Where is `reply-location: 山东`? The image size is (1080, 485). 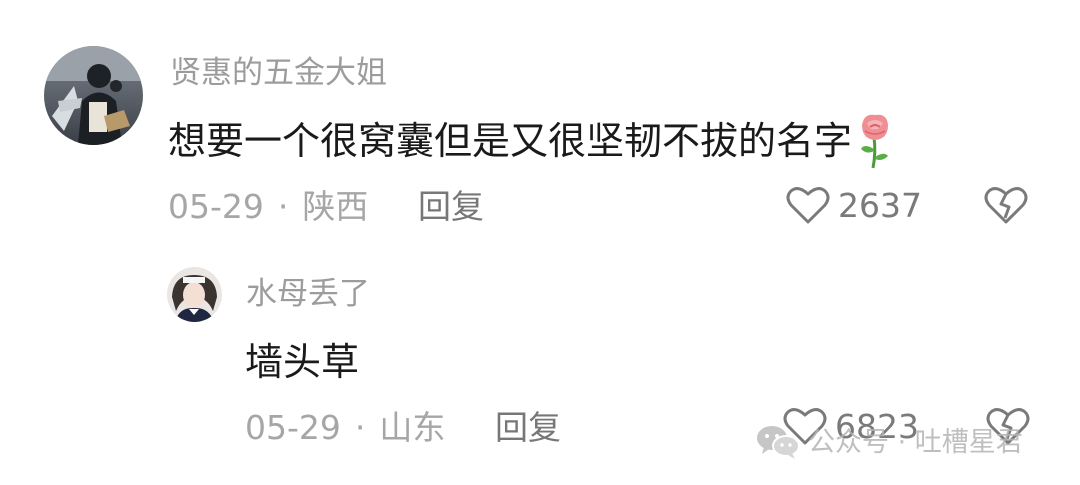
reply-location: 山东 is located at coordinates (412, 427).